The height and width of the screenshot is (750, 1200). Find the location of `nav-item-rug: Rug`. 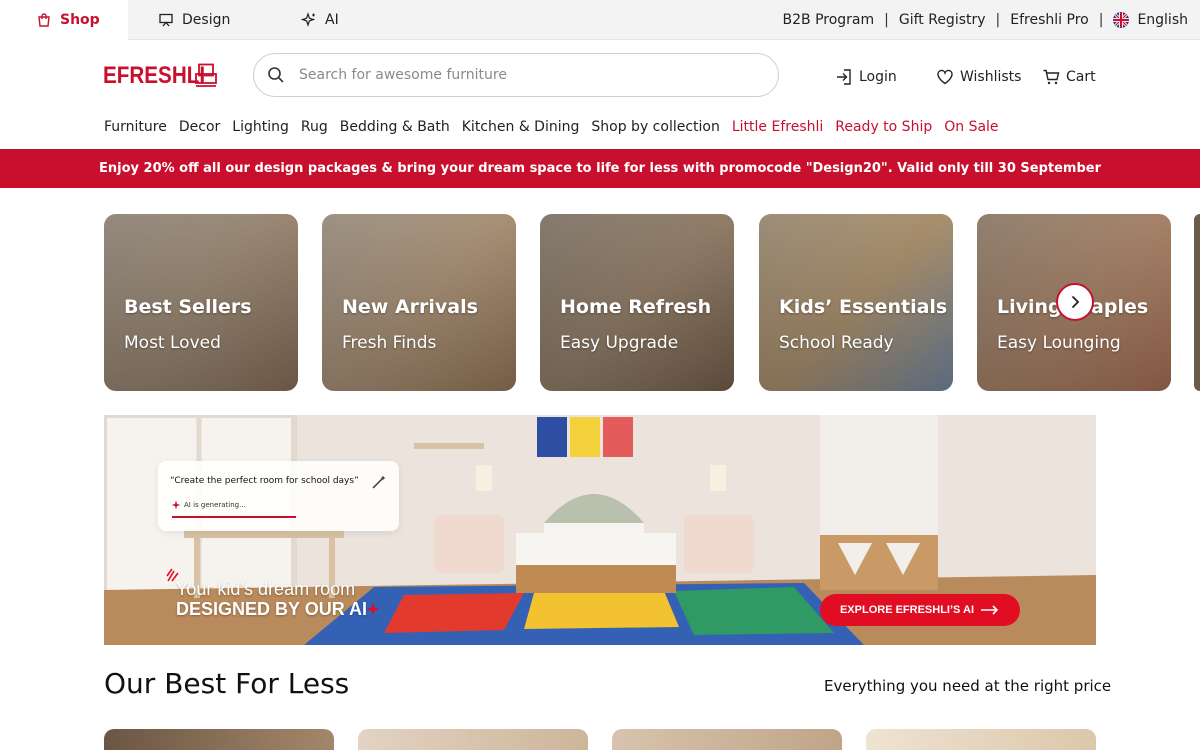

nav-item-rug: Rug is located at coordinates (314, 127).